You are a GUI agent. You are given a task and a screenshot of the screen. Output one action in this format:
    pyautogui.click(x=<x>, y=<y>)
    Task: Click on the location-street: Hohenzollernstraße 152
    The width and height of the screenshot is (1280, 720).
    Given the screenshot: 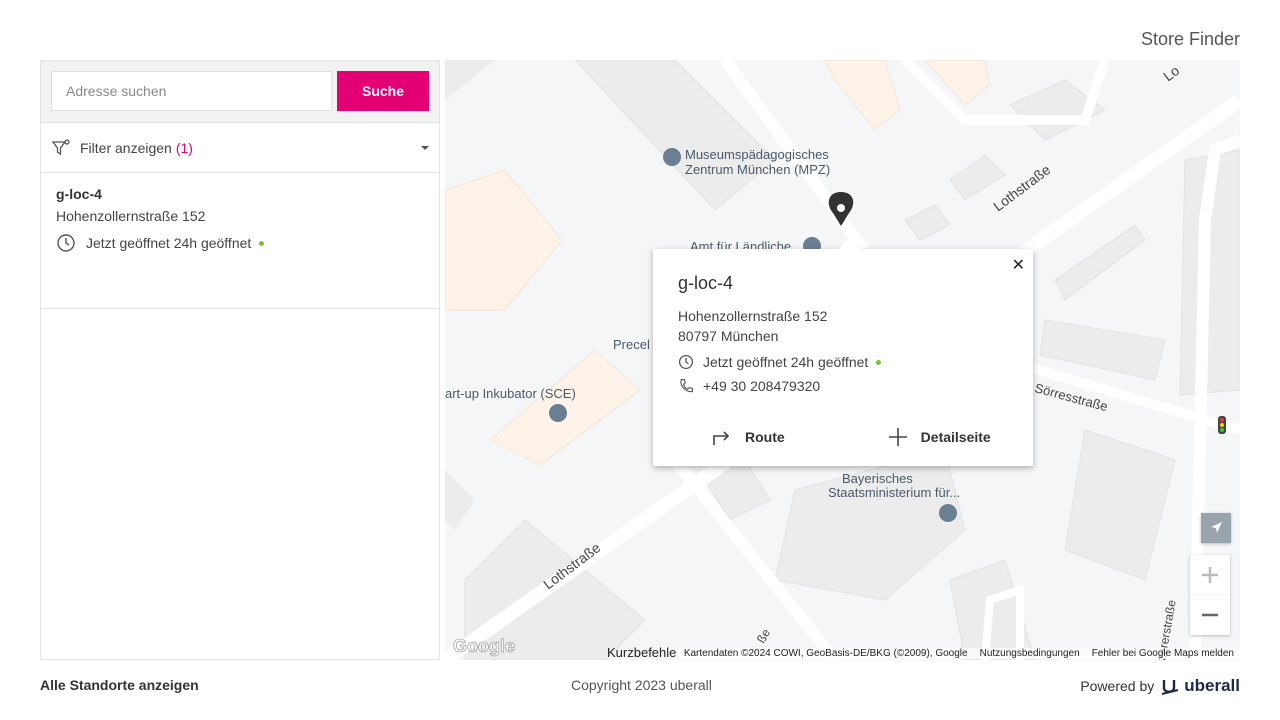 What is the action you would take?
    pyautogui.click(x=131, y=216)
    